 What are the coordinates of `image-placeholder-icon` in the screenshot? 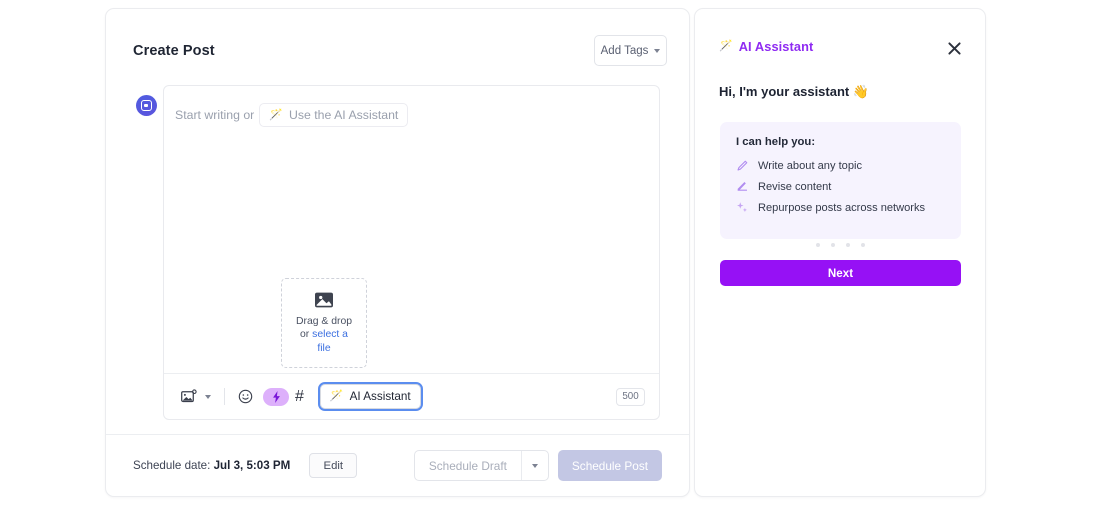 It's located at (324, 300).